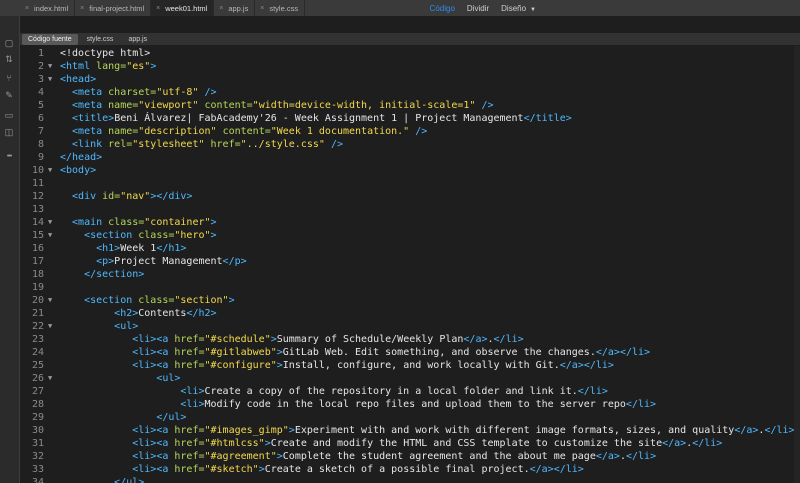  Describe the element at coordinates (238, 8) in the screenshot. I see `file-tab-label: app.js` at that location.